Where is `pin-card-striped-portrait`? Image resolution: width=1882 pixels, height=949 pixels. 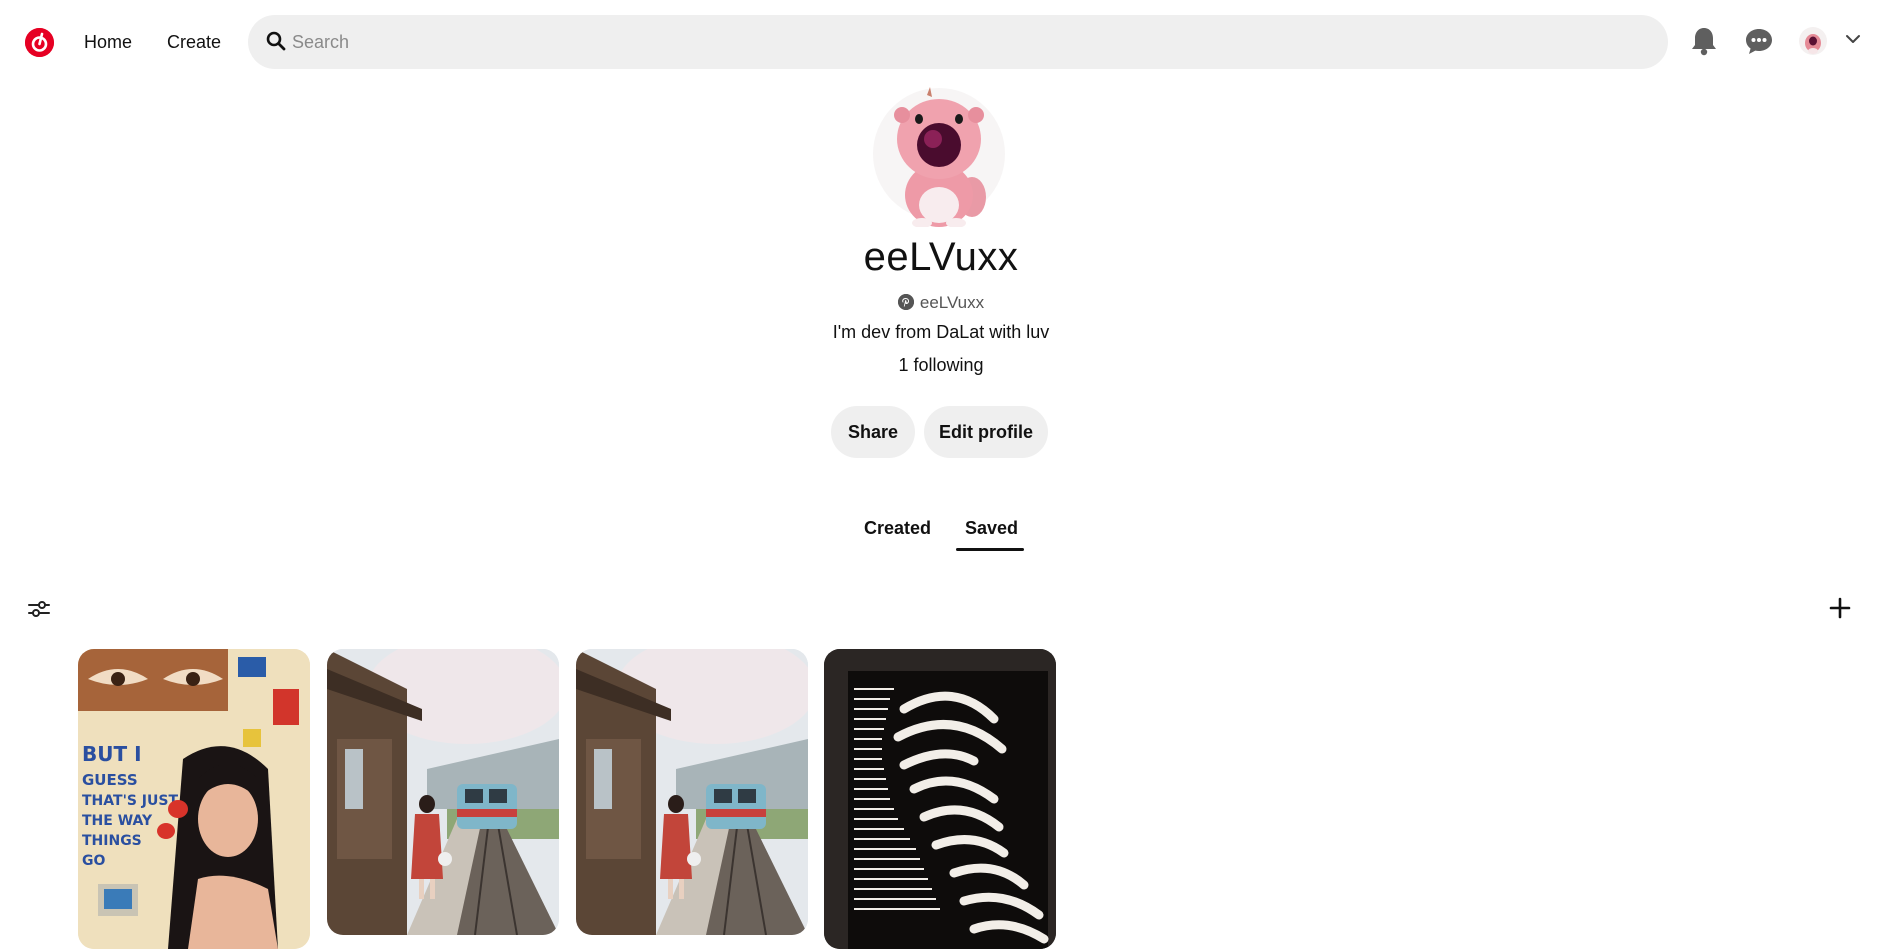
pin-card-striped-portrait is located at coordinates (940, 799).